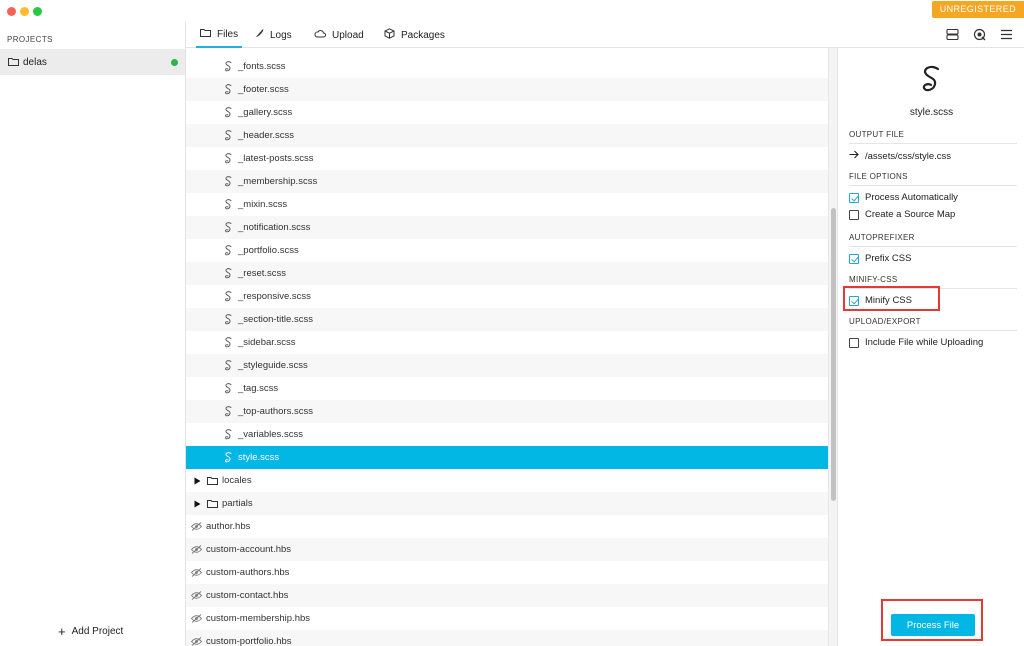 This screenshot has height=646, width=1024. What do you see at coordinates (270, 434) in the screenshot?
I see `file-name: _variables.scss` at bounding box center [270, 434].